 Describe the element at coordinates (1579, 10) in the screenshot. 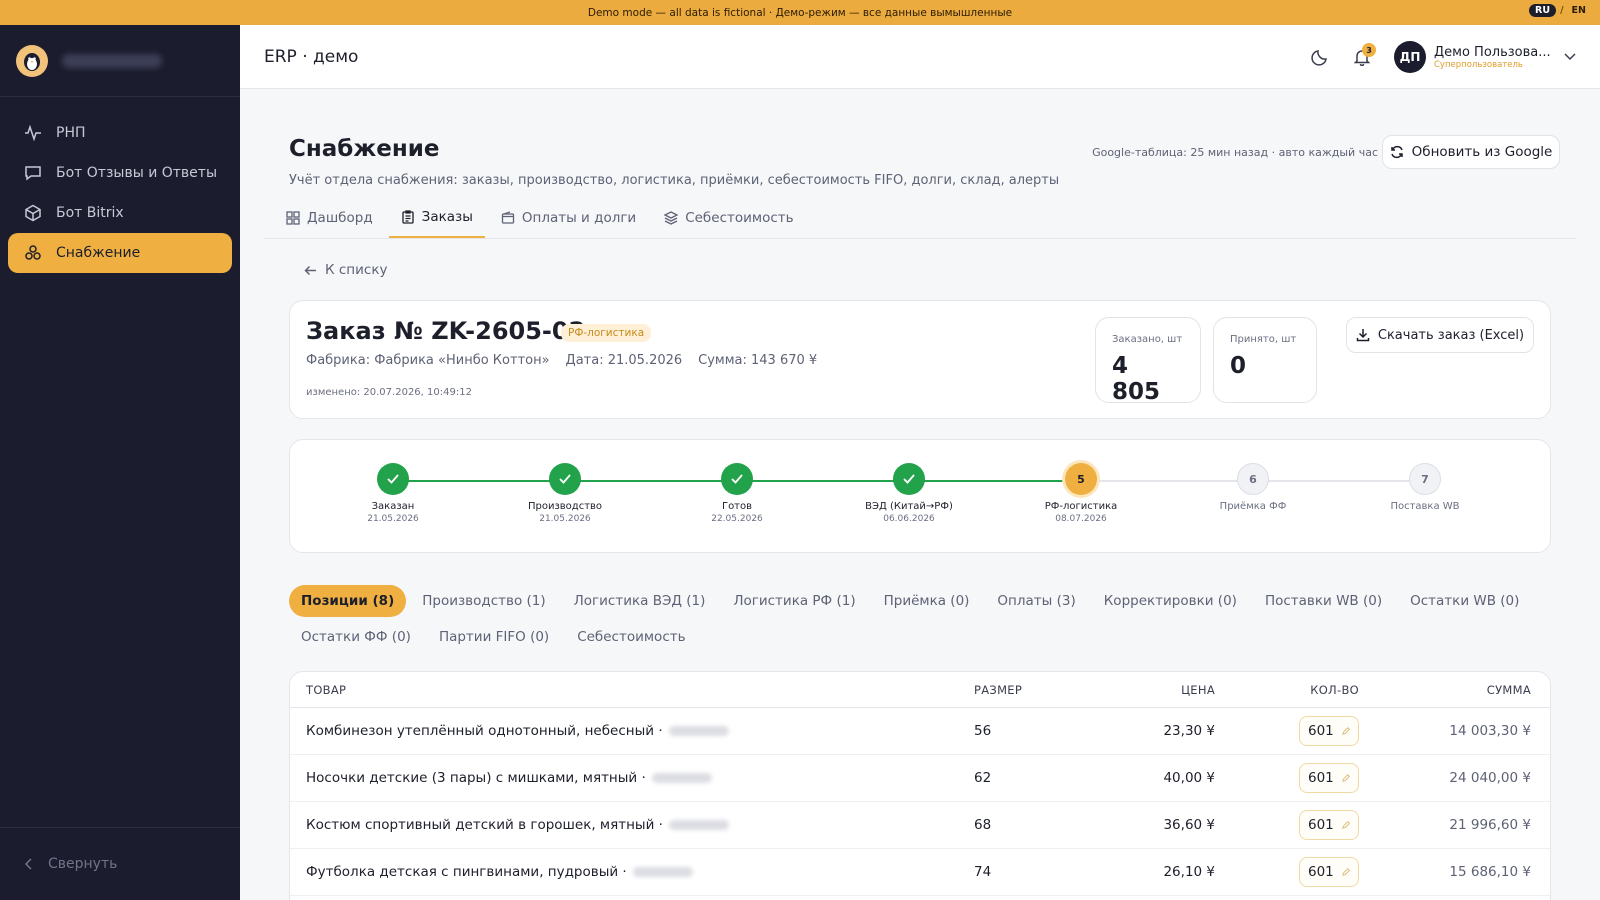

I see `lang-en: EN` at that location.